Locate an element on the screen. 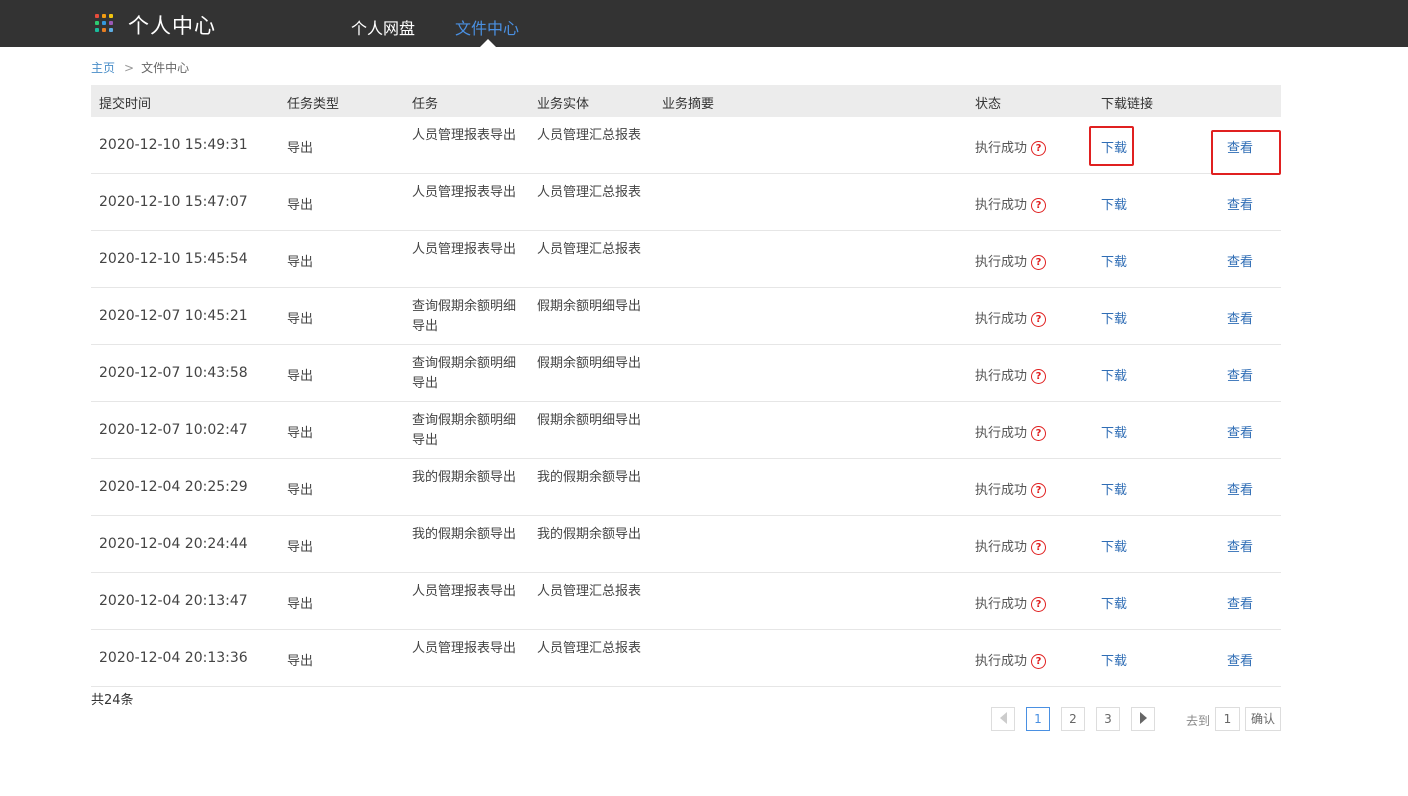  page-3-button: 3 is located at coordinates (1108, 719).